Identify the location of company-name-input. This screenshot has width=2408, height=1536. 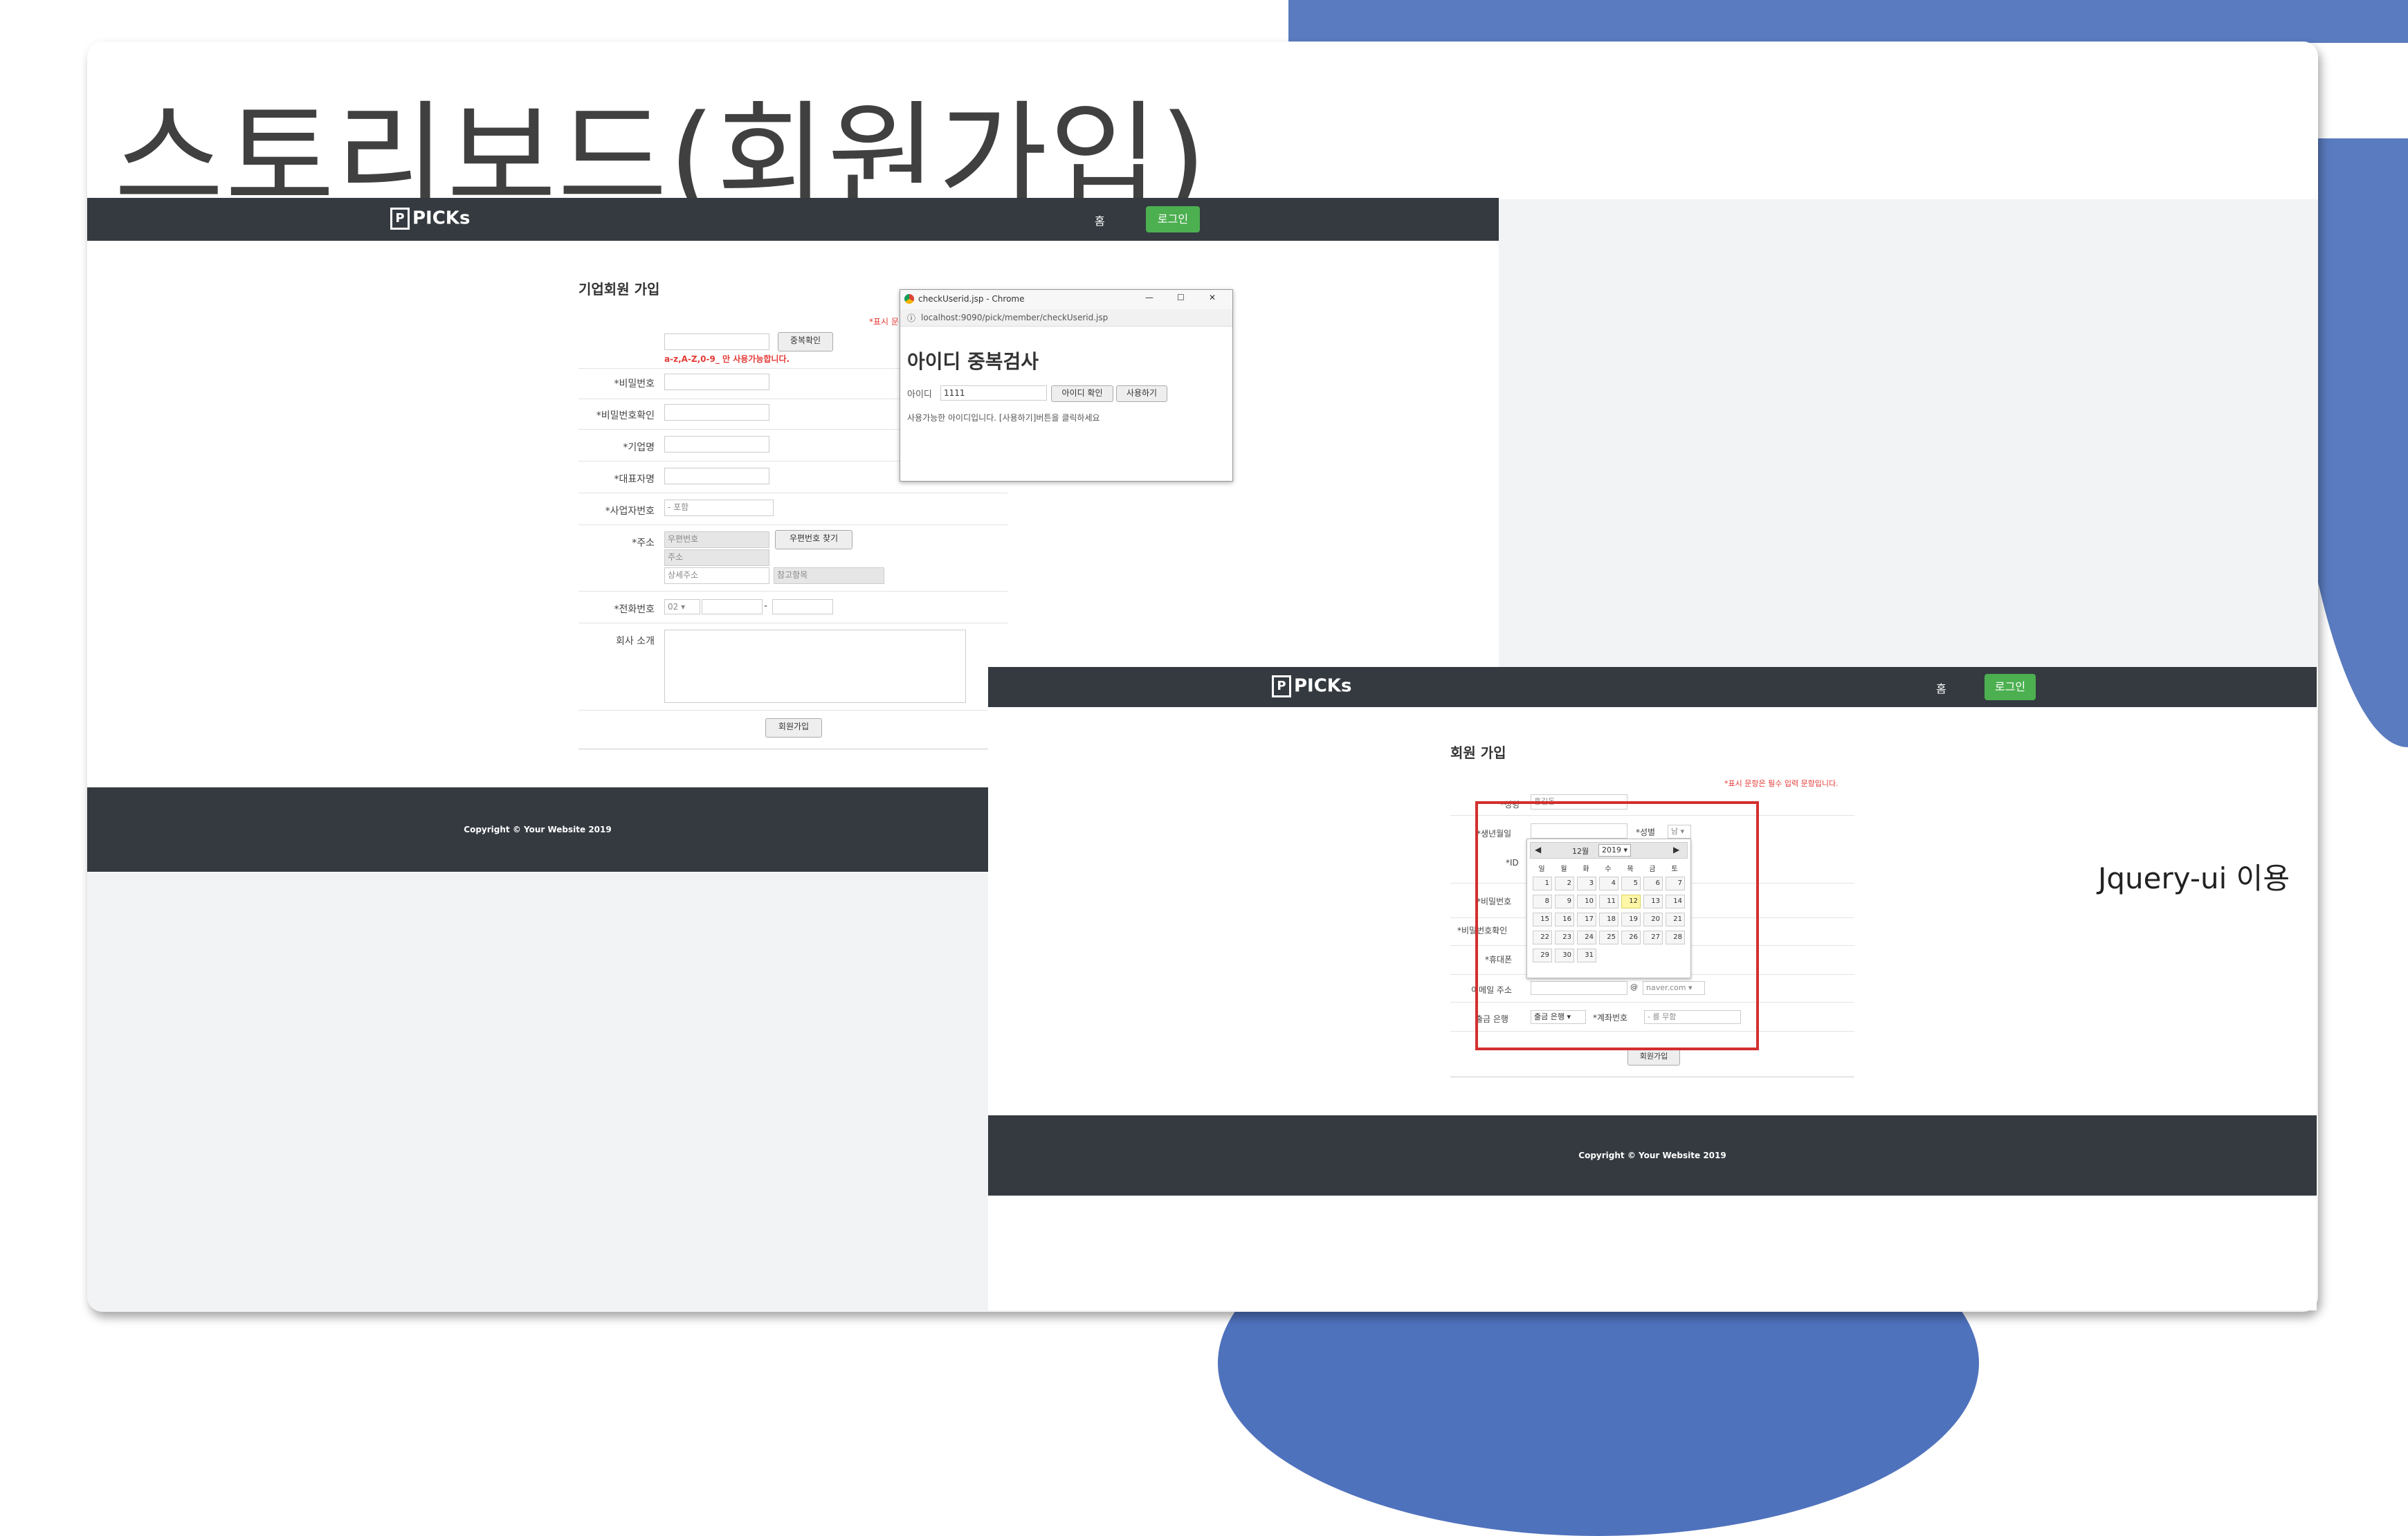
(716, 444).